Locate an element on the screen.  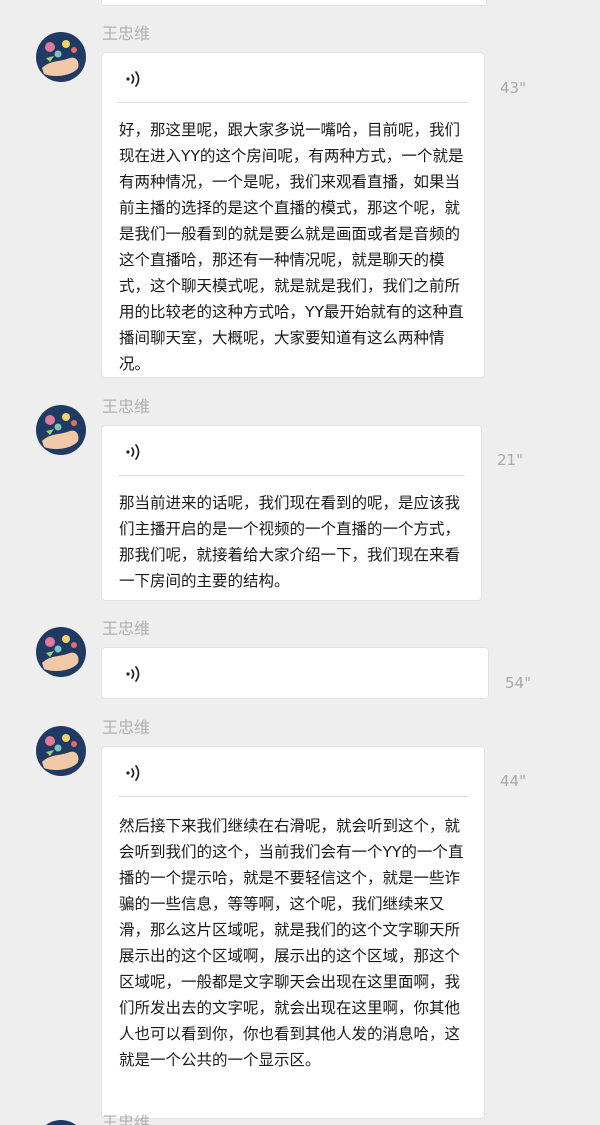
voice-duration: 21" is located at coordinates (510, 460).